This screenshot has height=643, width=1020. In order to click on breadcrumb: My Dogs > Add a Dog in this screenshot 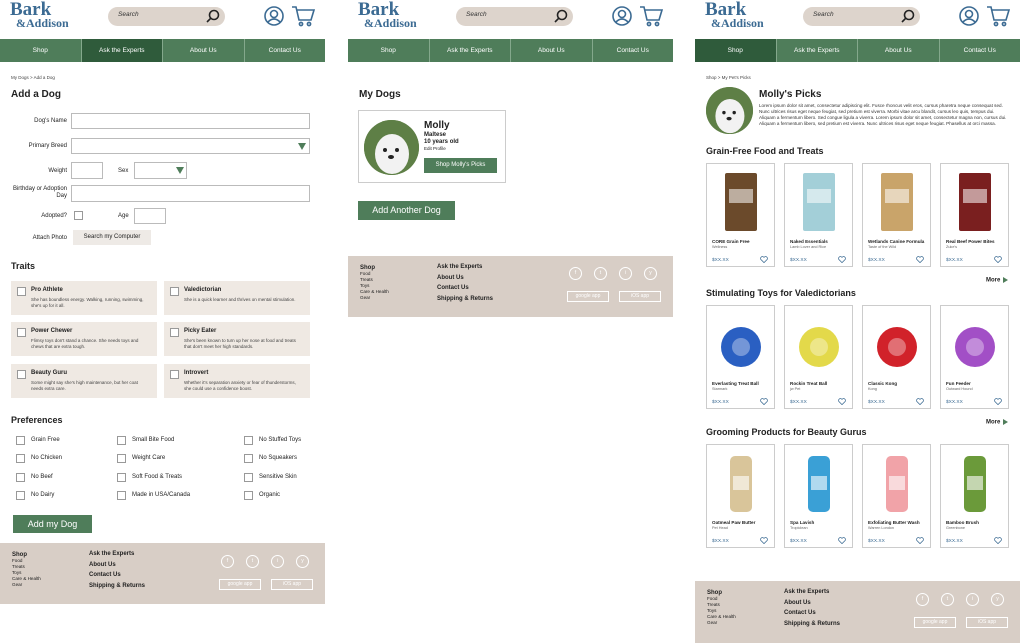, I will do `click(33, 77)`.